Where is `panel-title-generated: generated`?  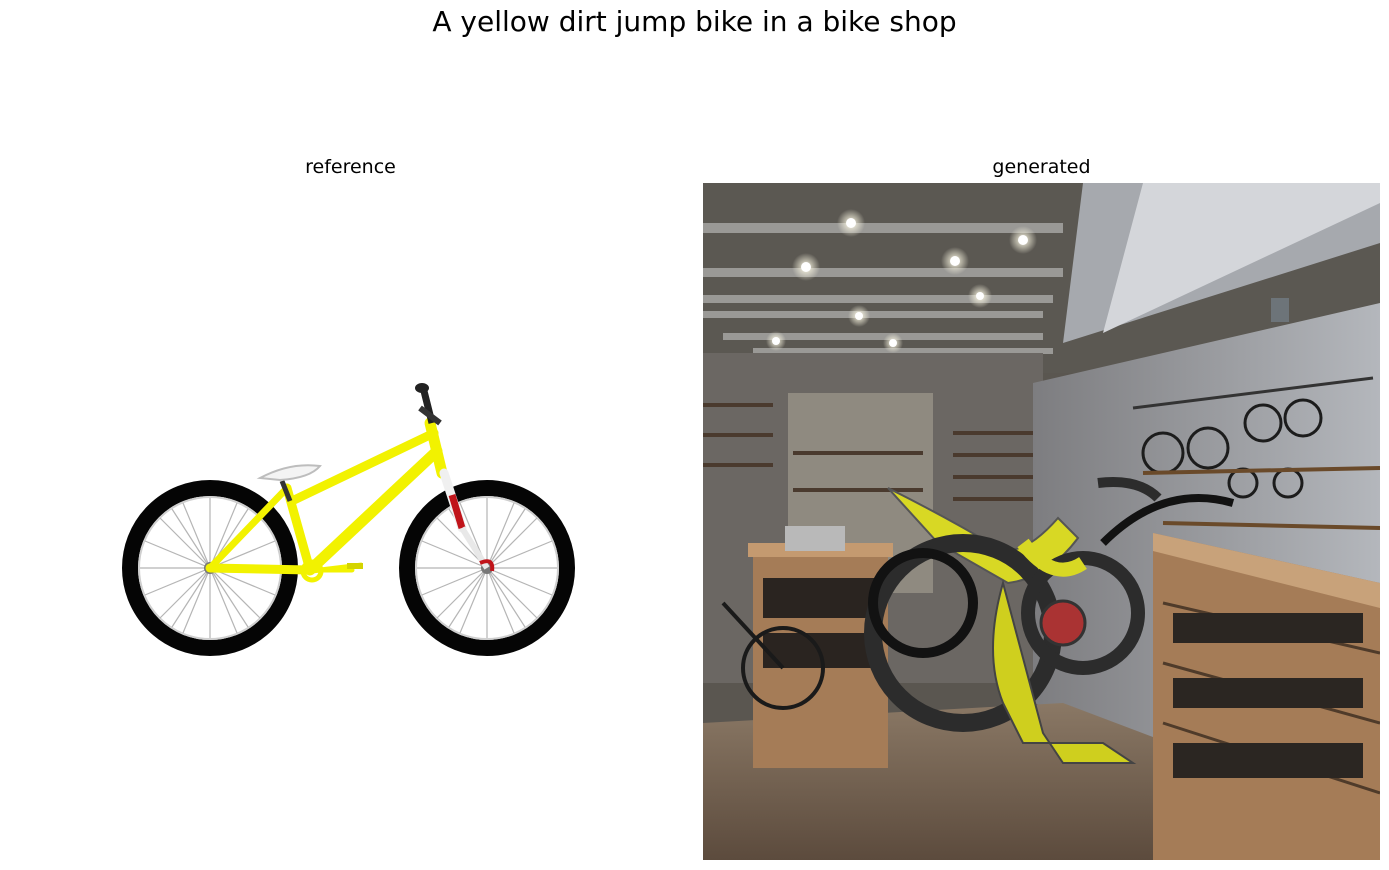 panel-title-generated: generated is located at coordinates (1041, 167).